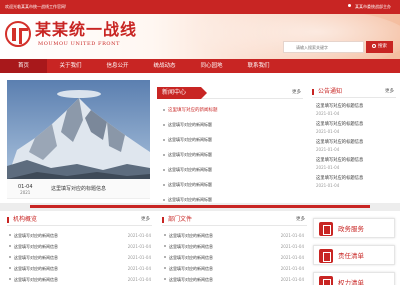 The width and height of the screenshot is (400, 285). What do you see at coordinates (354, 255) in the screenshot?
I see `service-duty-button: 责任清单` at bounding box center [354, 255].